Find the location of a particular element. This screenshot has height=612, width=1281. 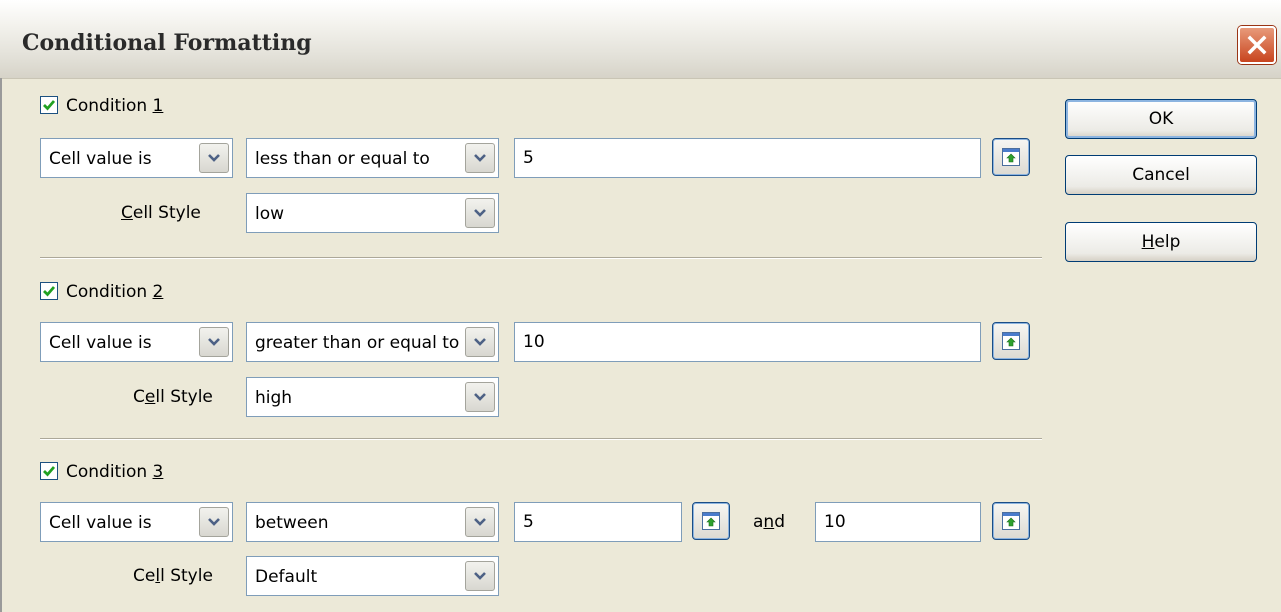

condition-2-type-select: Cell value is is located at coordinates (136, 342).